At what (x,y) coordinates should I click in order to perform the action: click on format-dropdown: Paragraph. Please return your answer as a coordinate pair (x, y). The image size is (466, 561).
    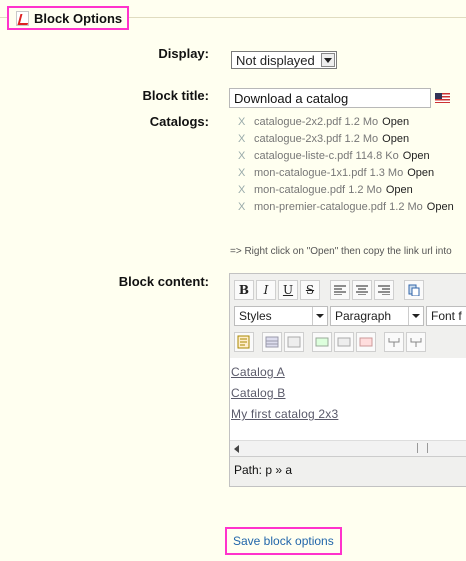
    Looking at the image, I should click on (377, 316).